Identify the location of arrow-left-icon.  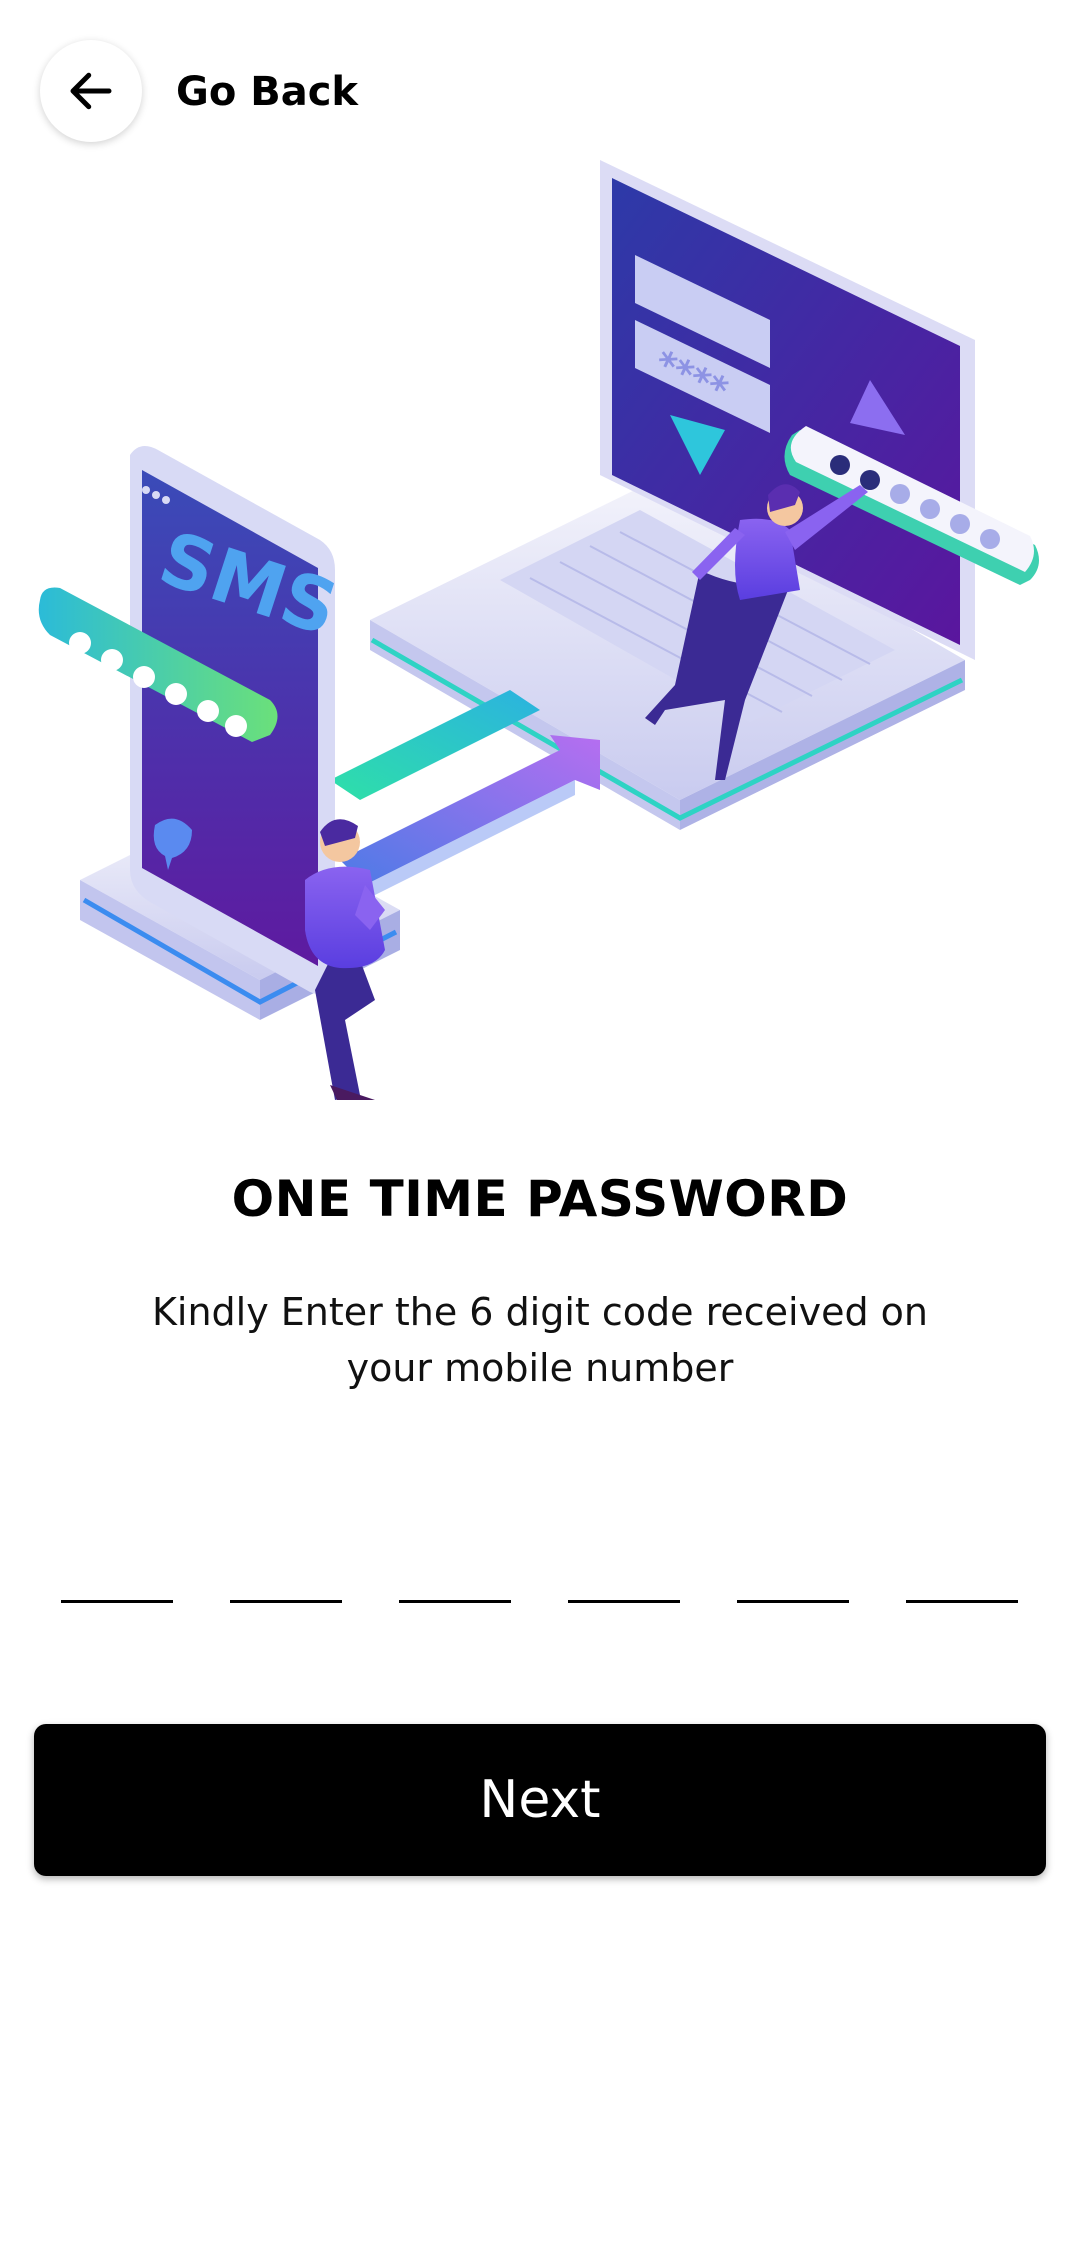
(91, 91).